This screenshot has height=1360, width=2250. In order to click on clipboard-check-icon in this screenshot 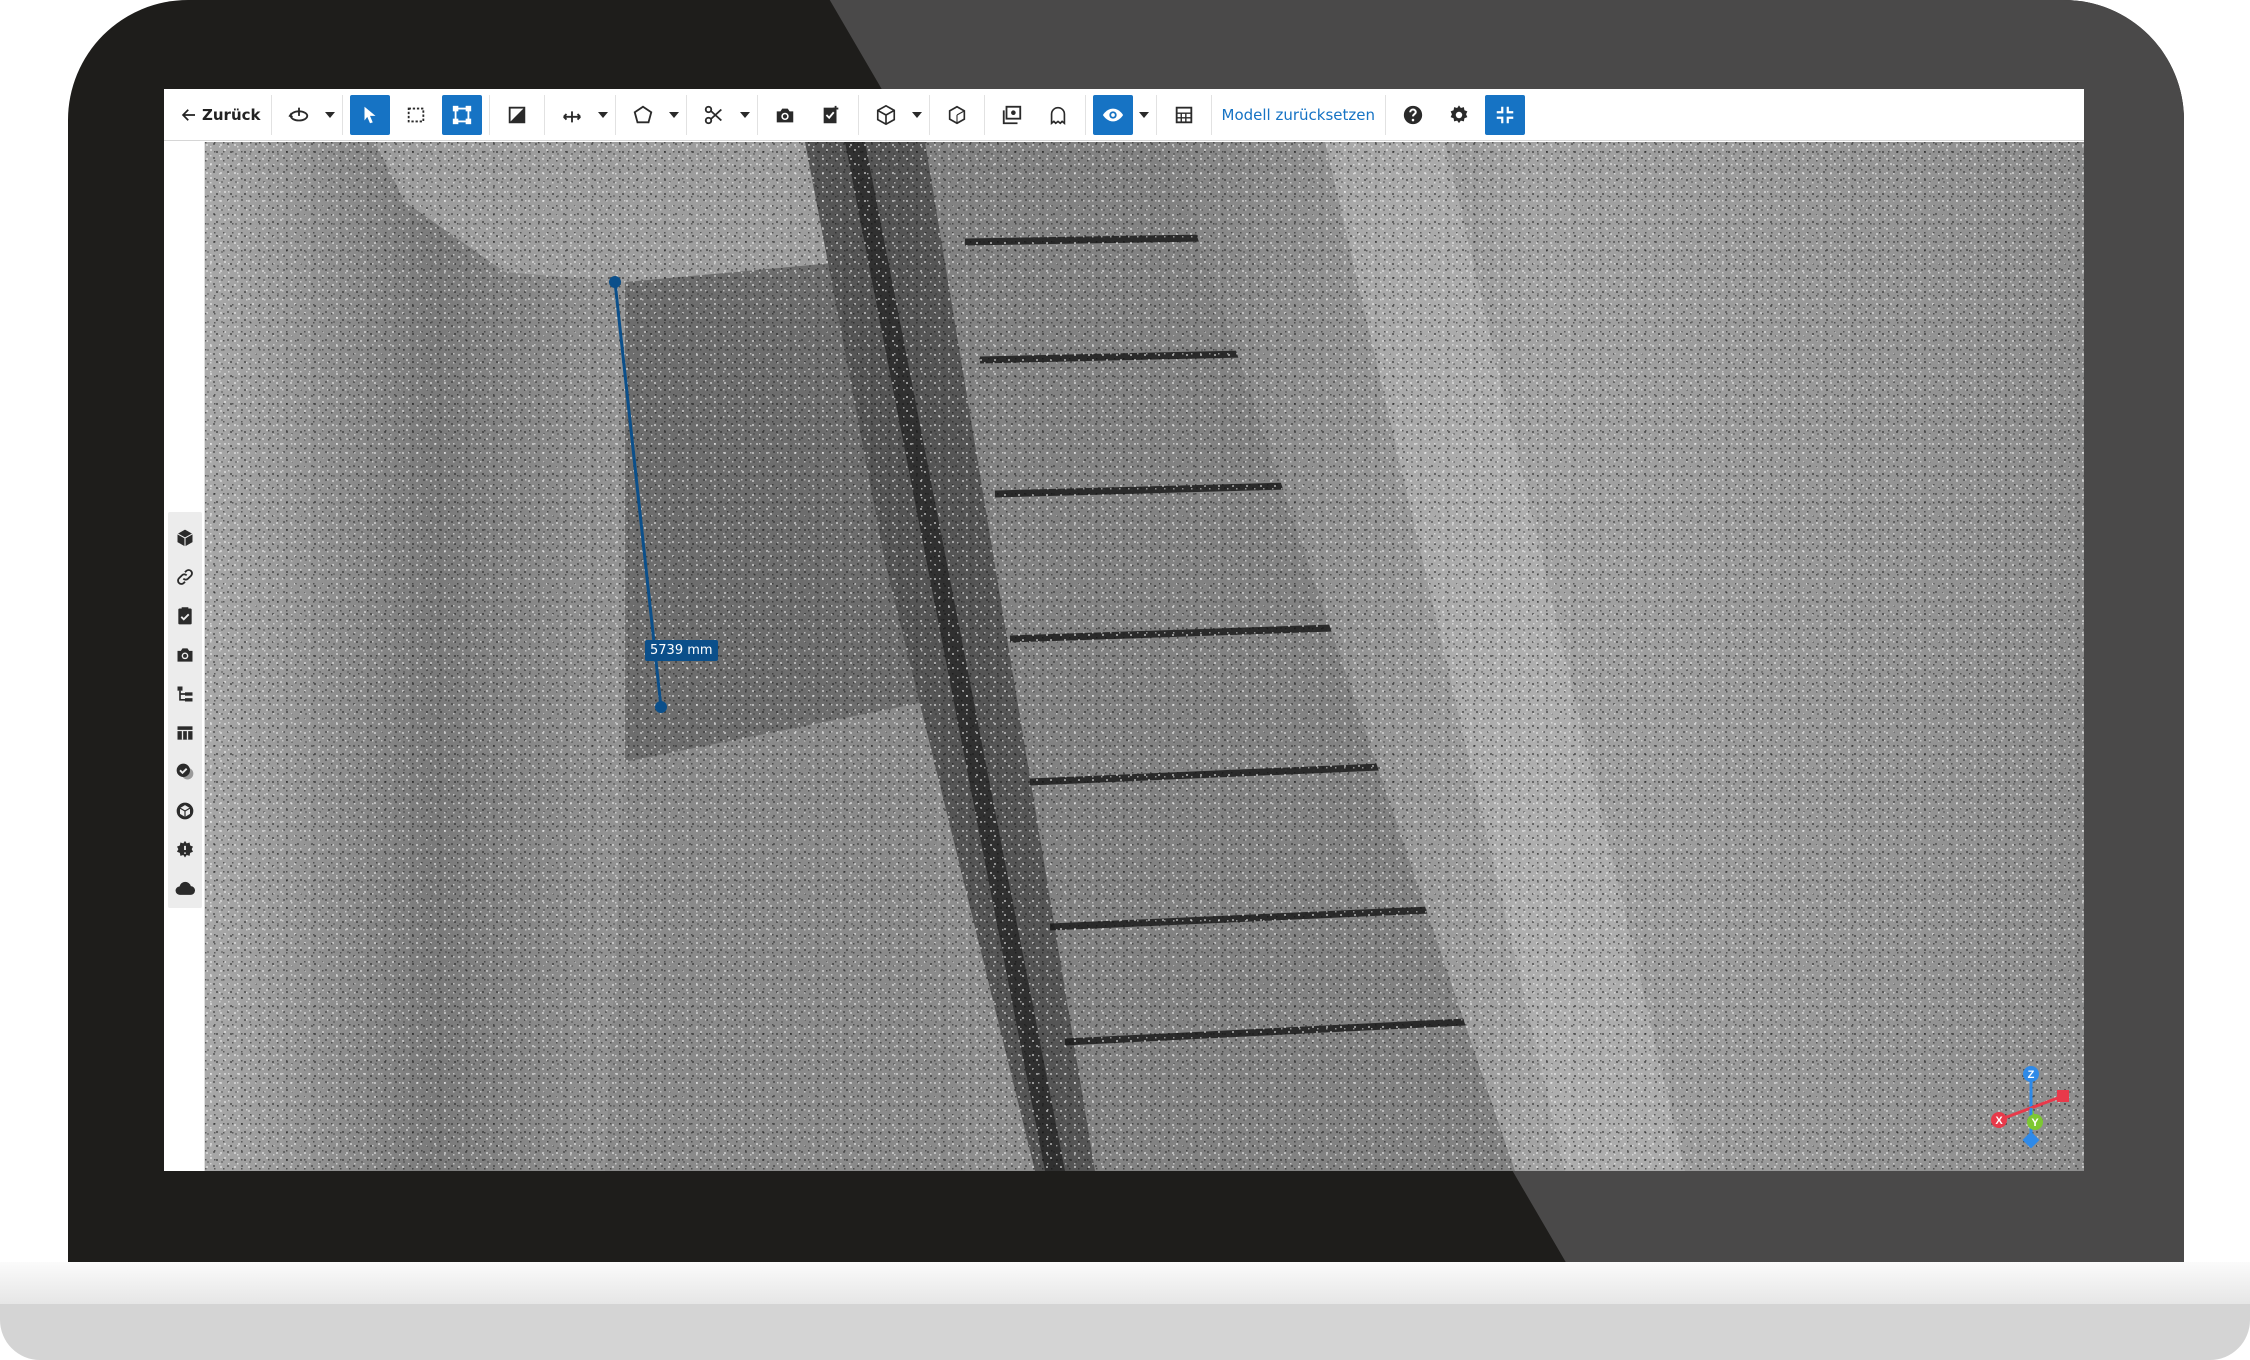, I will do `click(185, 615)`.